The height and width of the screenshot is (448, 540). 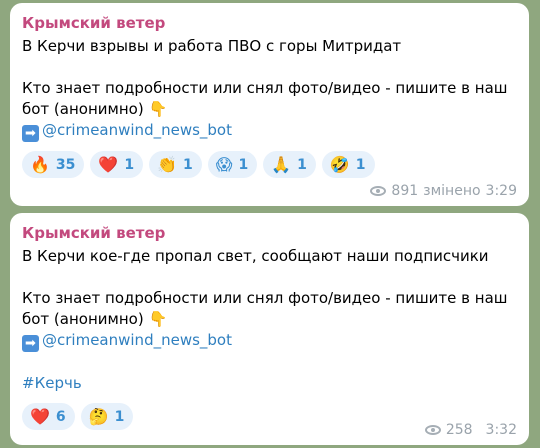 I want to click on reactions-bar: 🔥 35 ❤️ 1 👏 1 😱 1 🙏 1 🤣 1, so click(x=269, y=164).